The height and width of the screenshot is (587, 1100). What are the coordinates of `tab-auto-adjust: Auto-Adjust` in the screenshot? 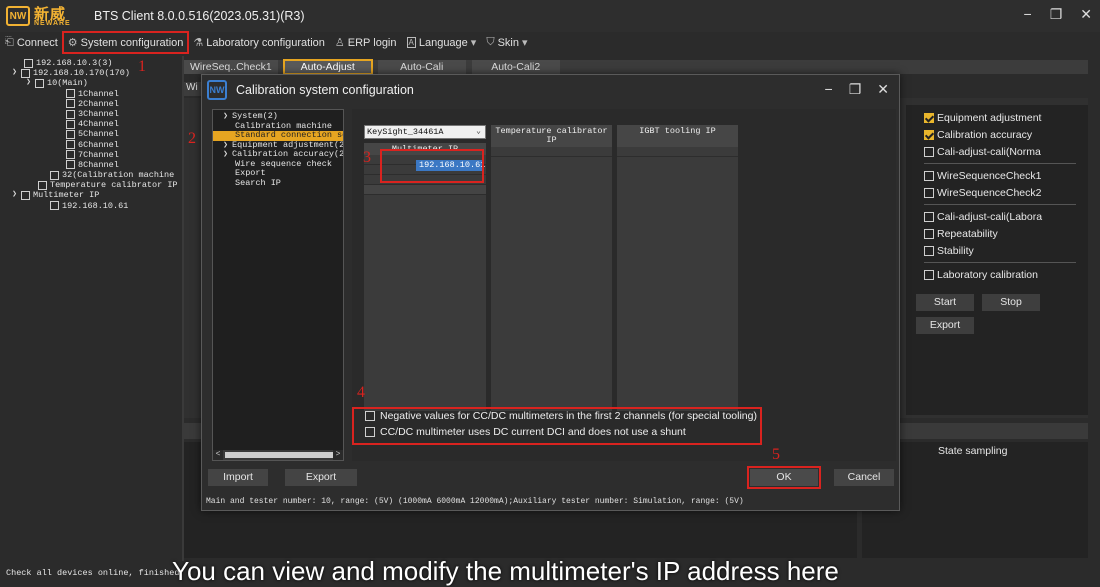 It's located at (327, 67).